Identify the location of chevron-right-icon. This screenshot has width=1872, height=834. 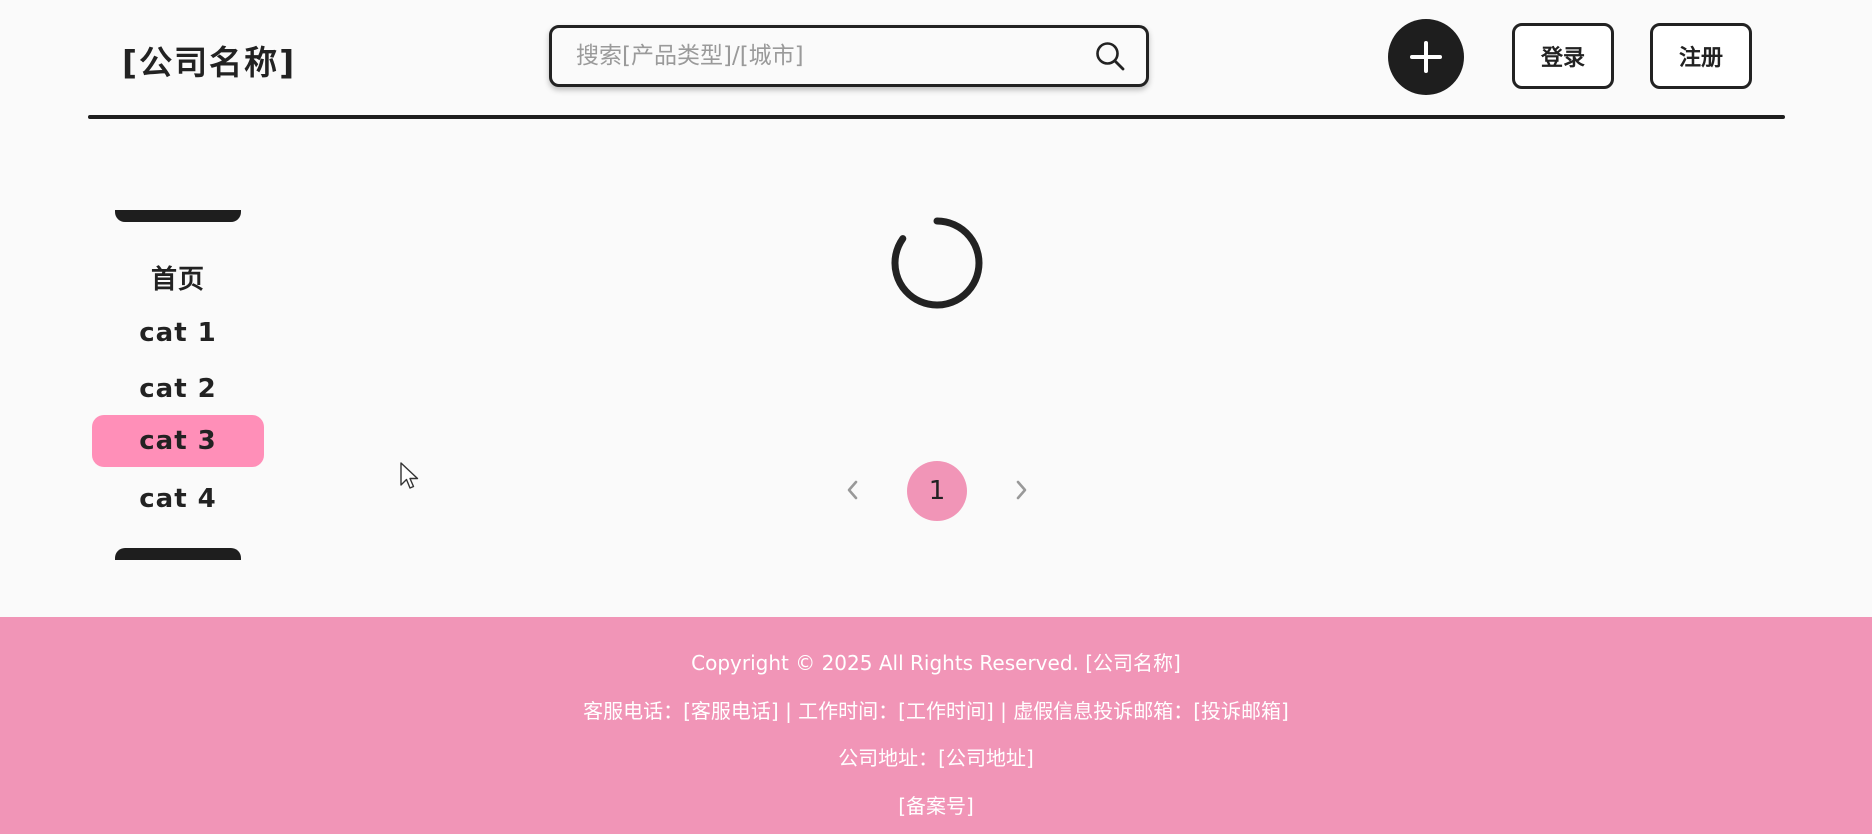
(1021, 490).